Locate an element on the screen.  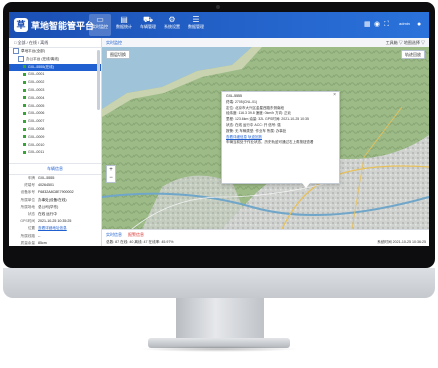
detail-value: 在线 运行中 is located at coordinates (47, 213).